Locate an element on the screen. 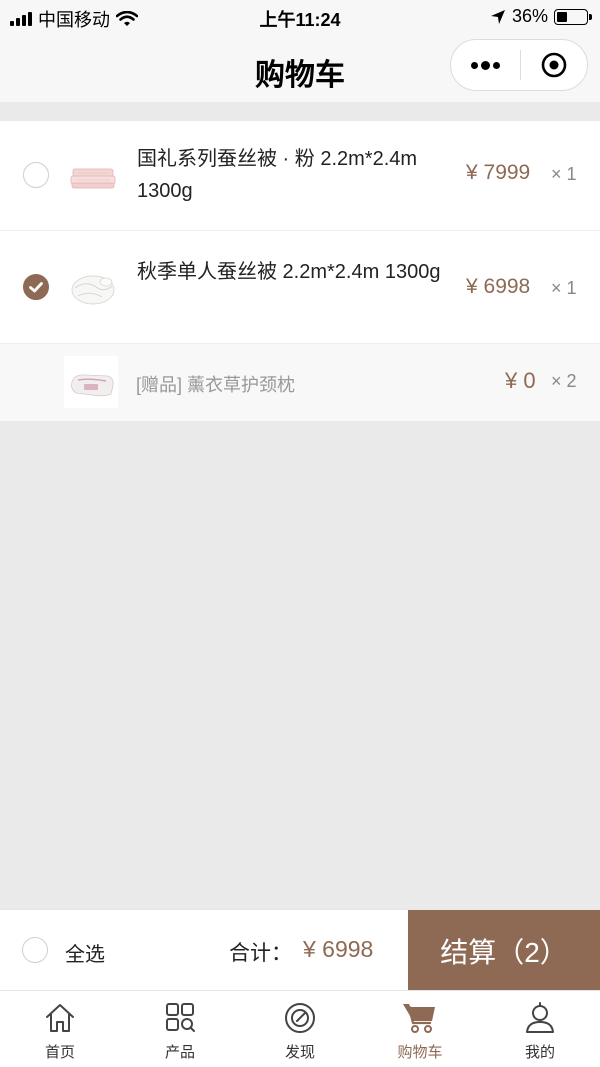 This screenshot has width=600, height=1067. tab-home: 首页 is located at coordinates (60, 1029).